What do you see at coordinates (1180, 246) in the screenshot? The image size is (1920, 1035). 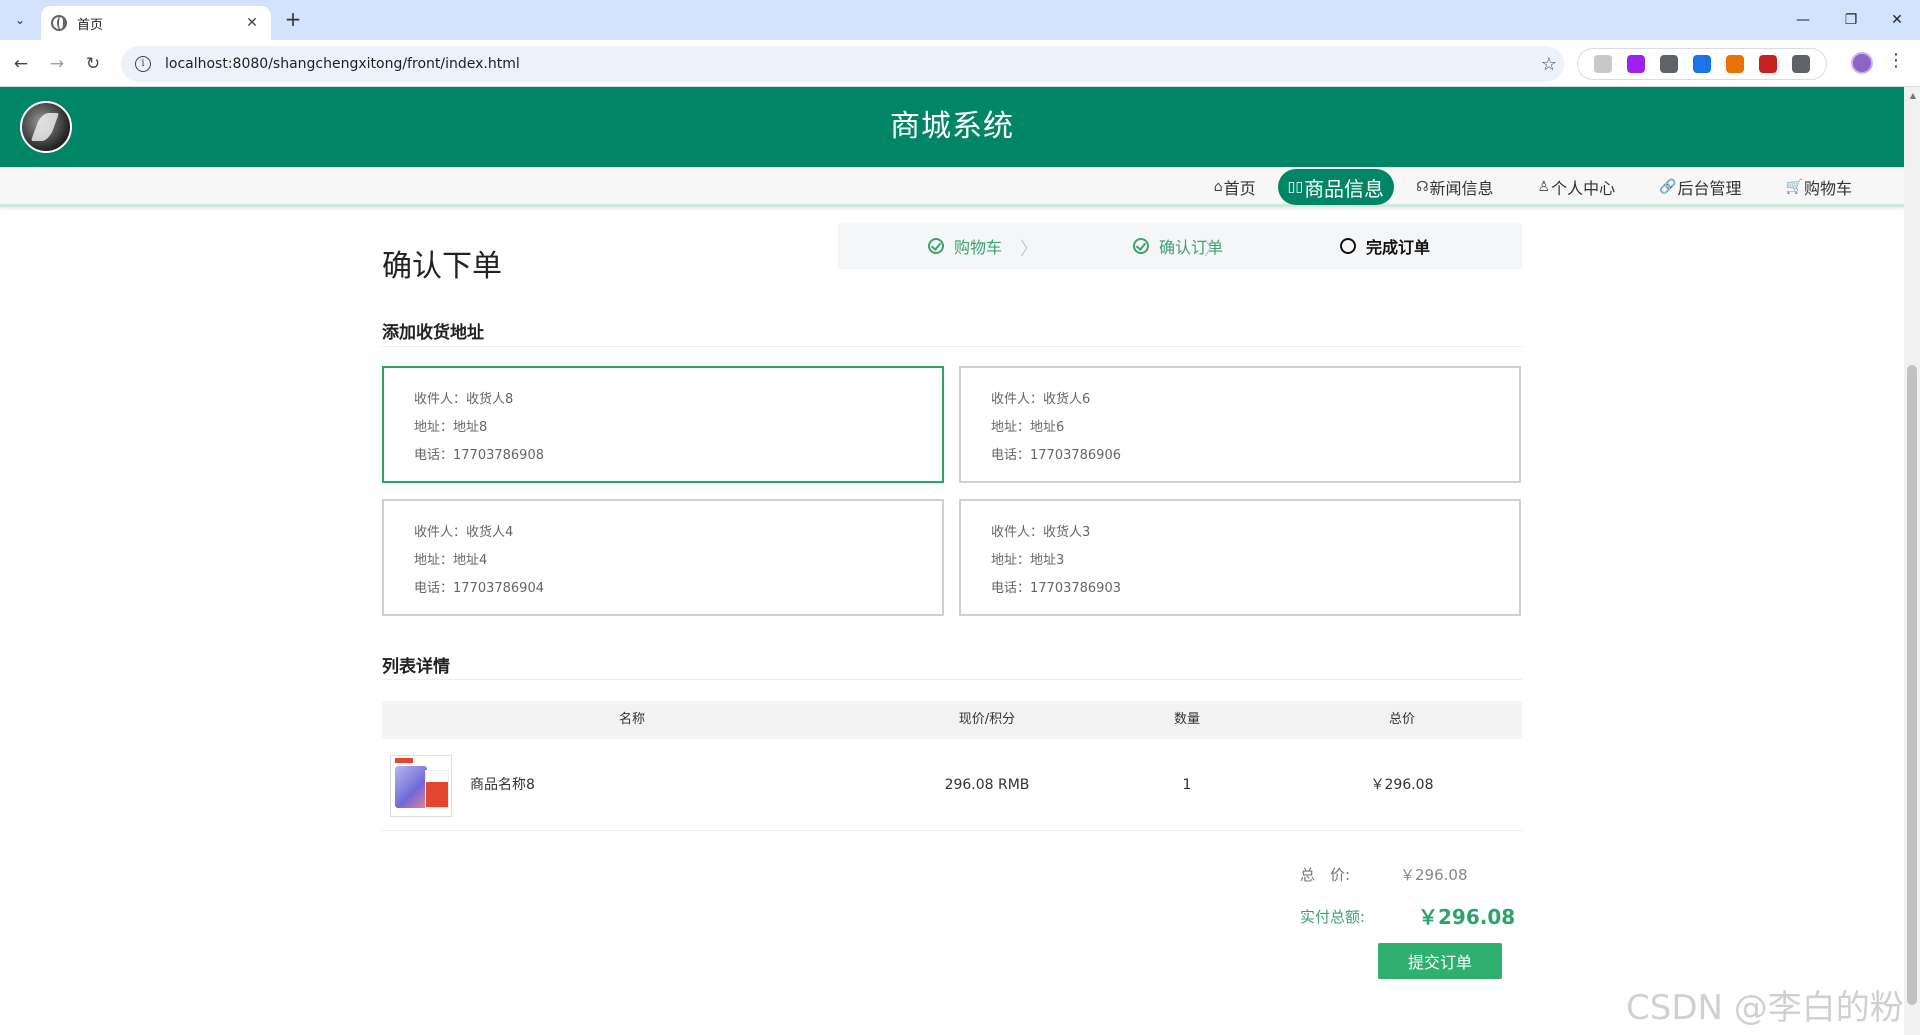 I see `order-steps: 购物车 〉 确认订单 〉 完成订单` at bounding box center [1180, 246].